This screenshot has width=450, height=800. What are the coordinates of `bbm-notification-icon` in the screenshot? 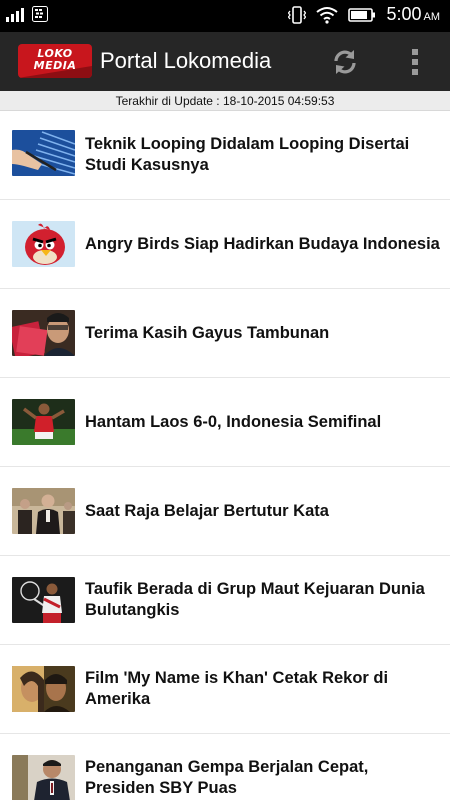 It's located at (40, 14).